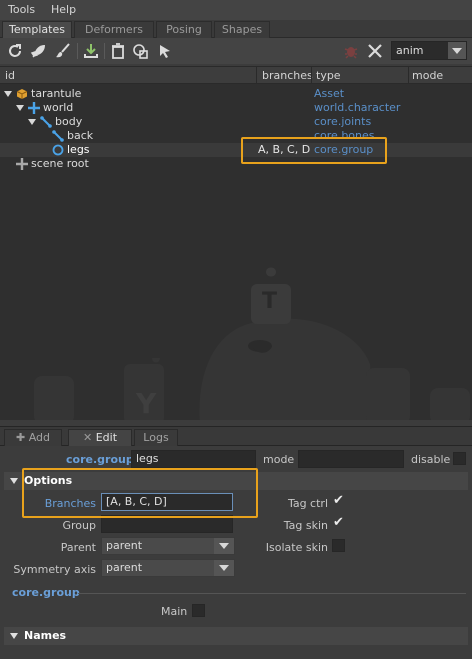 The image size is (472, 659). I want to click on symmetry-axis-select-value: parent, so click(124, 567).